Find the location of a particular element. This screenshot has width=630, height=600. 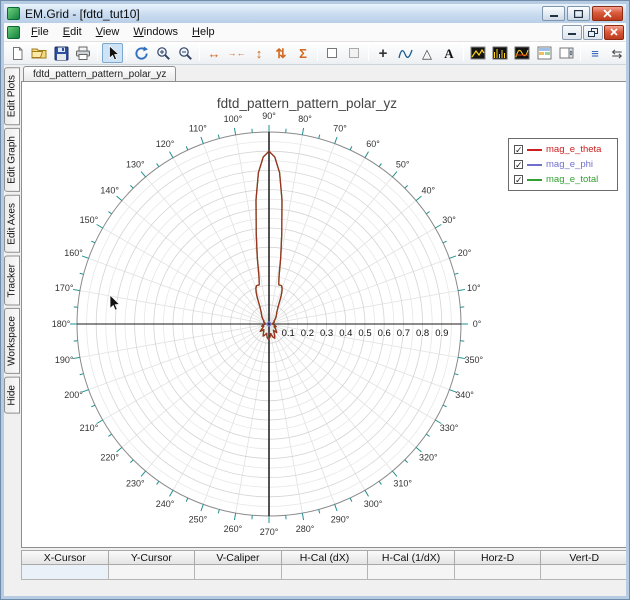

minimize-button is located at coordinates (553, 13).